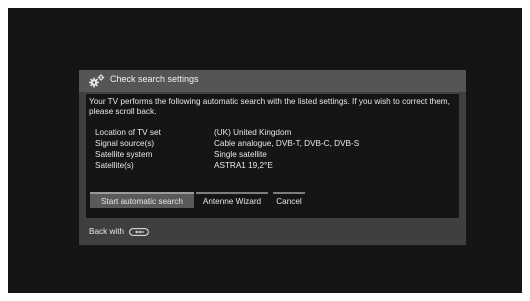 Image resolution: width=530 pixels, height=301 pixels. What do you see at coordinates (243, 165) in the screenshot?
I see `setting-value: ASTRA1 19,2°E` at bounding box center [243, 165].